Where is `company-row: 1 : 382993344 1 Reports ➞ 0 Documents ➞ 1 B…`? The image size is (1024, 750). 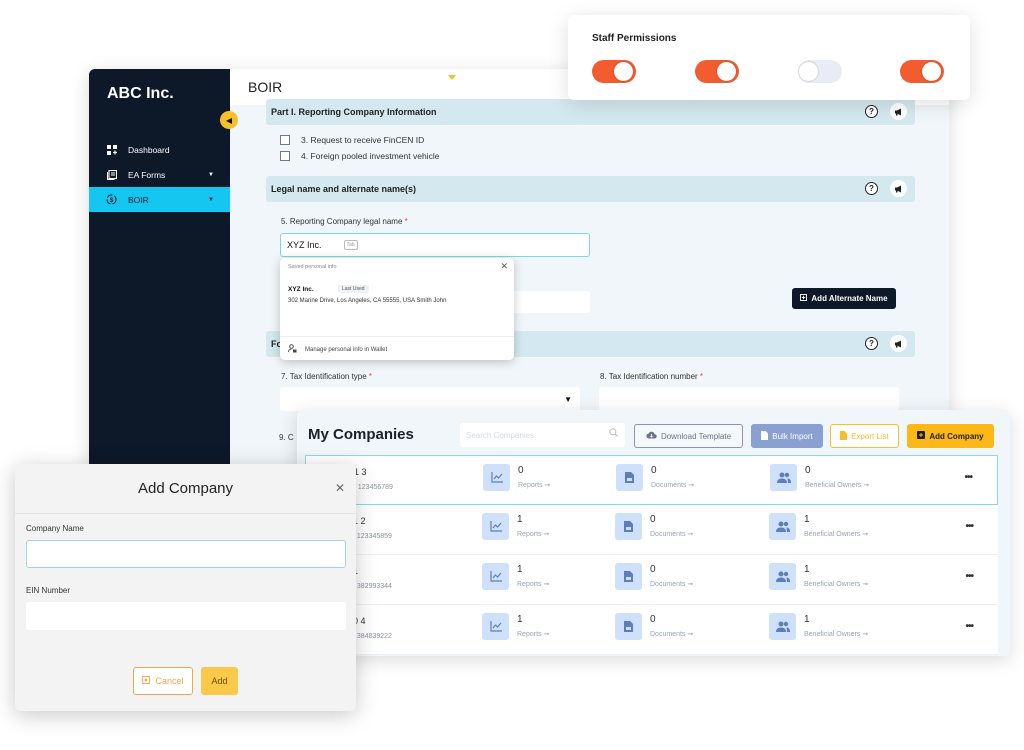 company-row: 1 : 382993344 1 Reports ➞ 0 Documents ➞ 1 B… is located at coordinates (651, 580).